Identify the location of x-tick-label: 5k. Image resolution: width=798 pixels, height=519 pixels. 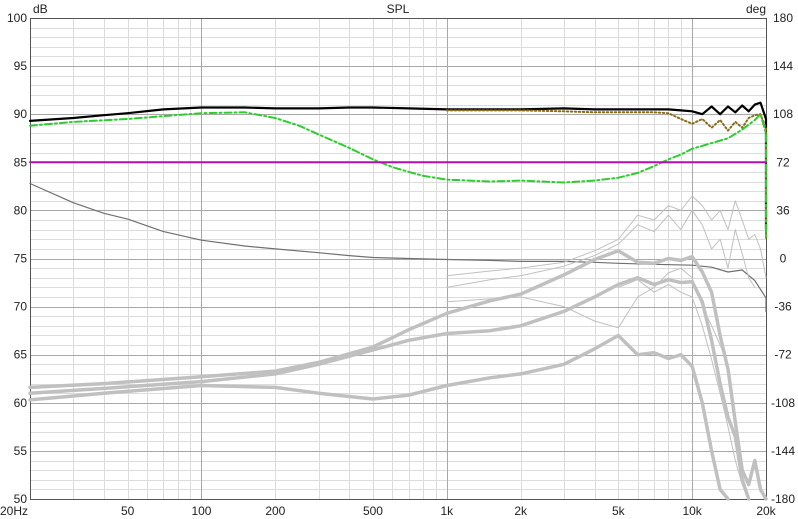
(619, 511).